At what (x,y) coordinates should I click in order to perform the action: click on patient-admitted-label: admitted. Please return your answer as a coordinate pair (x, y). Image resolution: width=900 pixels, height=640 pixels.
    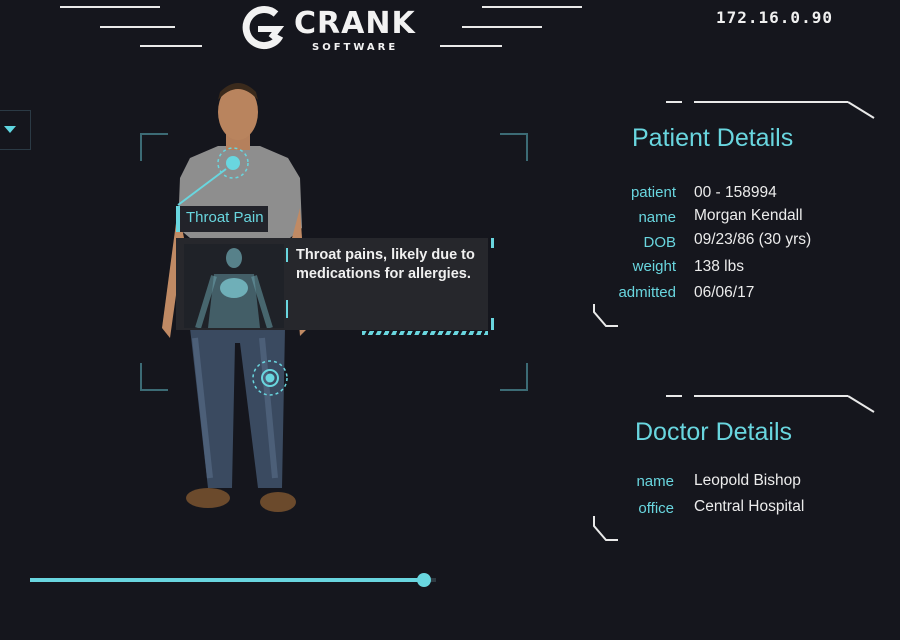
    Looking at the image, I should click on (647, 292).